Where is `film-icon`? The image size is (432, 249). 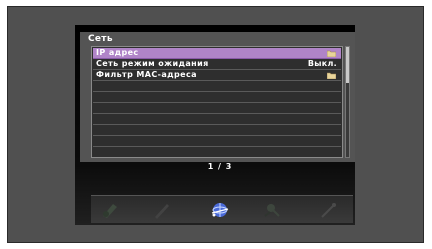
film-icon is located at coordinates (110, 210).